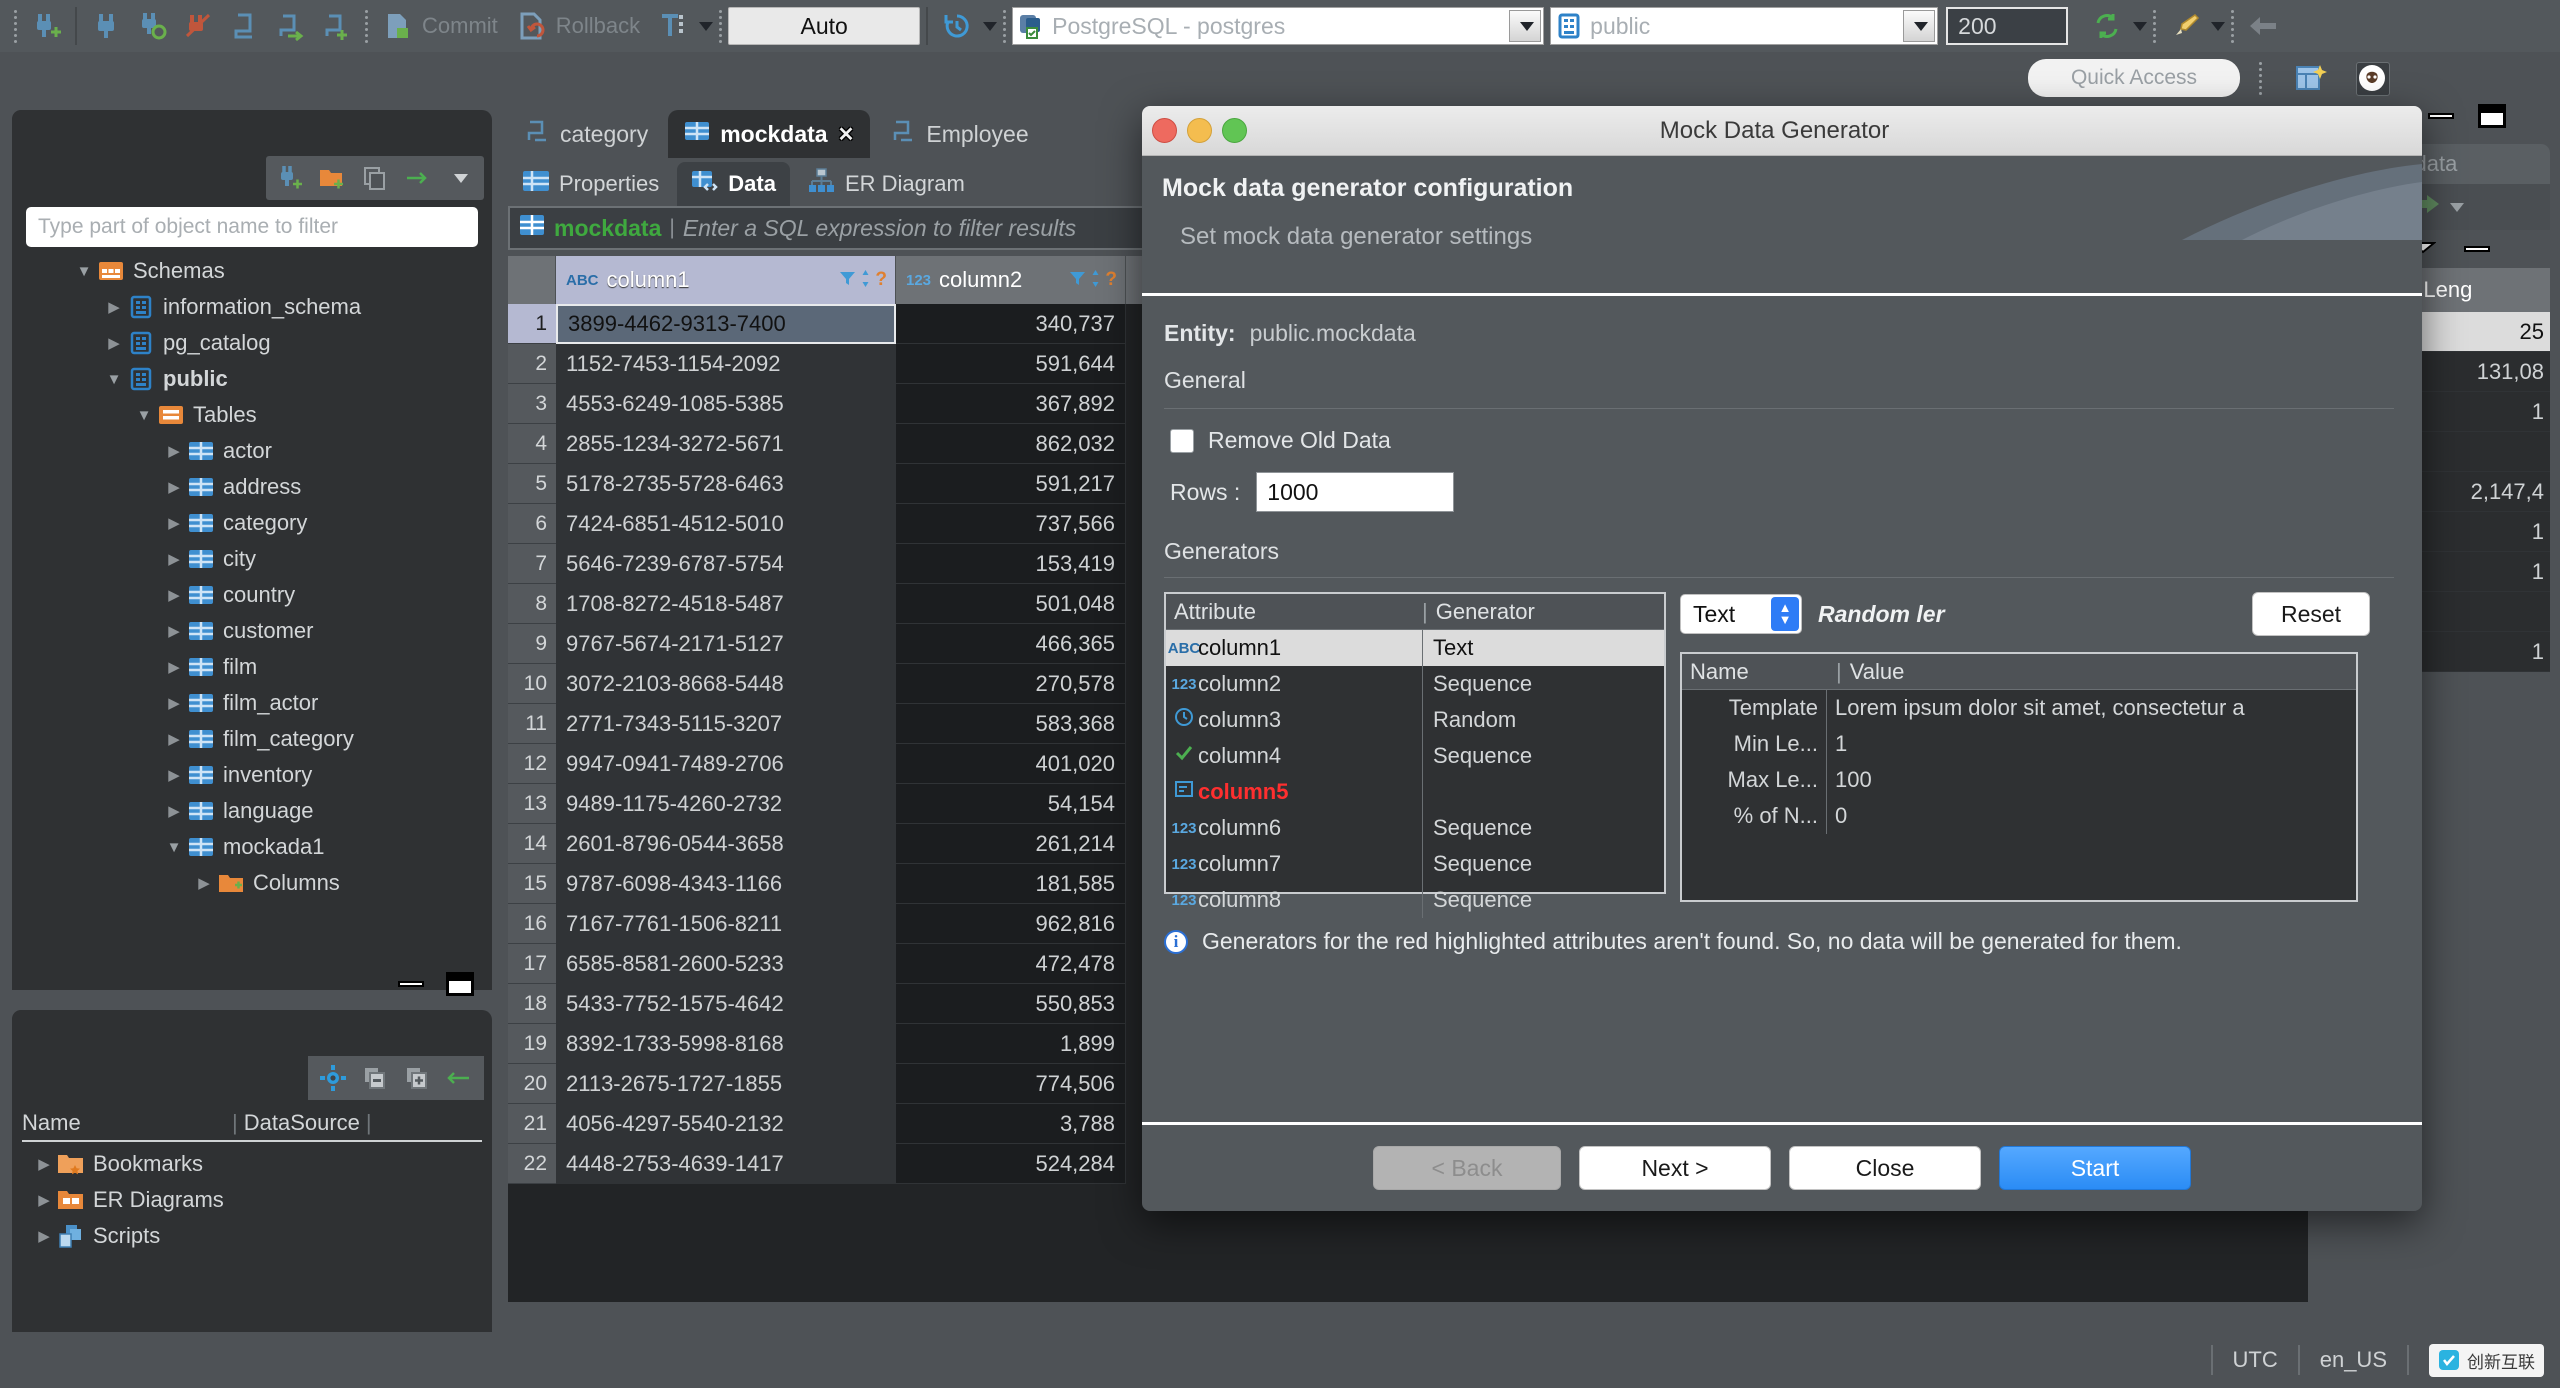 The width and height of the screenshot is (2560, 1388). I want to click on cell-column1: 9947-0941-7489-2706, so click(726, 764).